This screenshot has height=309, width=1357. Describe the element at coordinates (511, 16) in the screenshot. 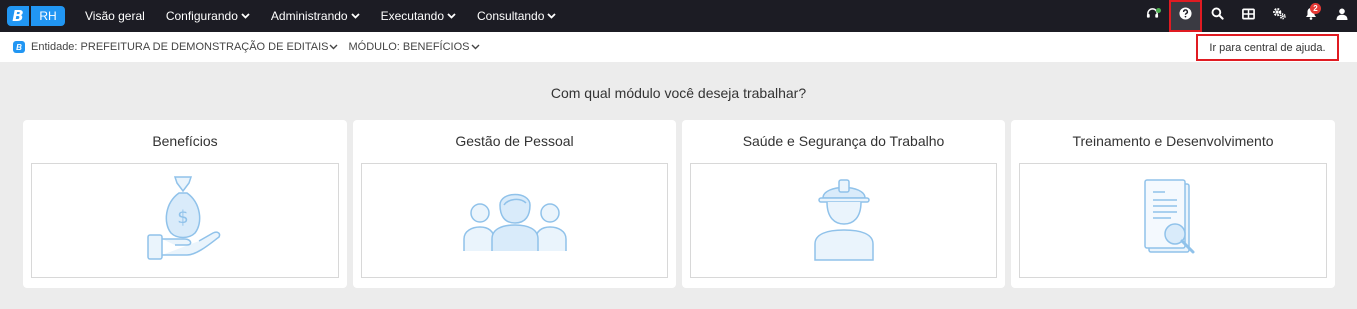

I see `menu-label: Consultando` at that location.